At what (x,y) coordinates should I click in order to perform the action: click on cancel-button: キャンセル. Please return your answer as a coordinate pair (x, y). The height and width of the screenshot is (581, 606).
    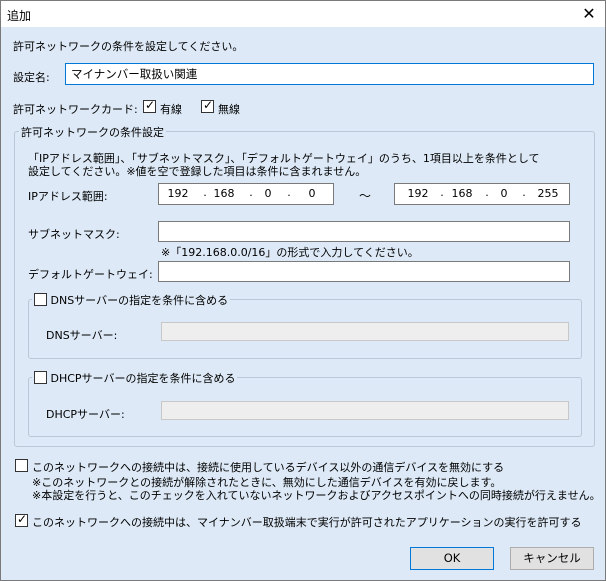
    Looking at the image, I should click on (552, 558).